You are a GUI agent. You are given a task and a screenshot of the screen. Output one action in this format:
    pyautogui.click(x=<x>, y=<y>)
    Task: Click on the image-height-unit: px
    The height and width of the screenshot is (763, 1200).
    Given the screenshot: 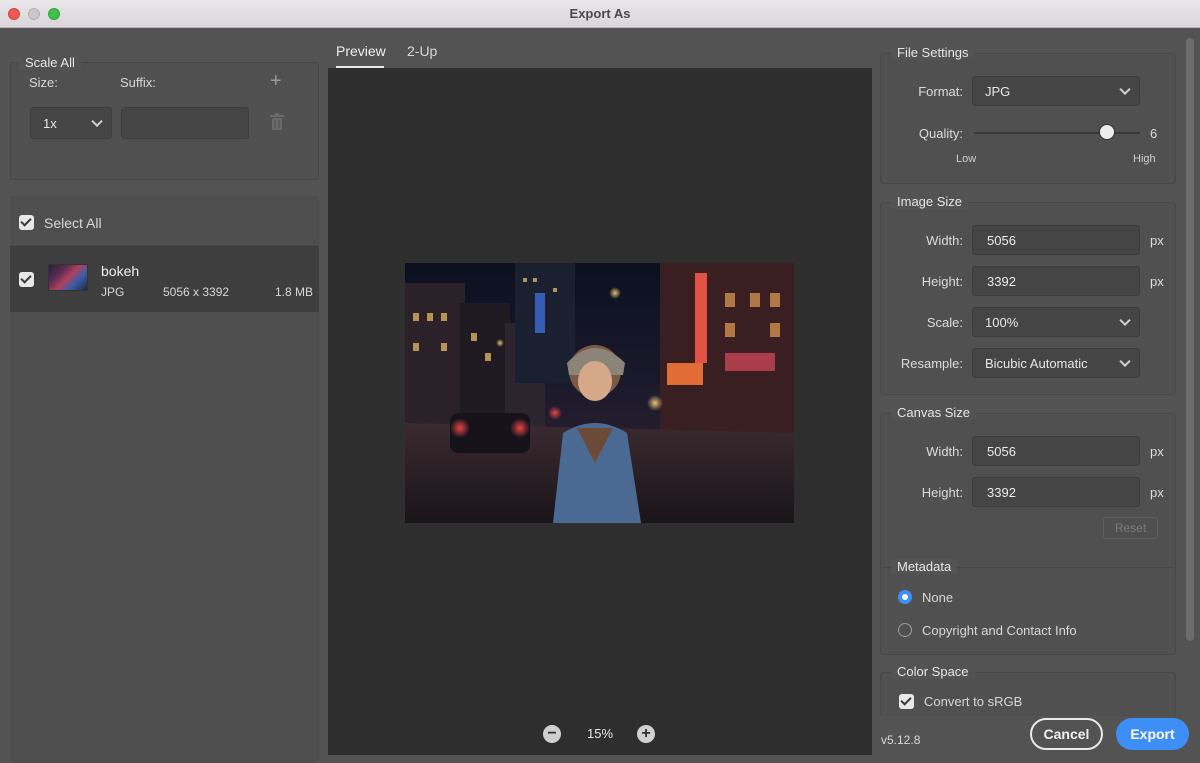 What is the action you would take?
    pyautogui.click(x=1157, y=281)
    